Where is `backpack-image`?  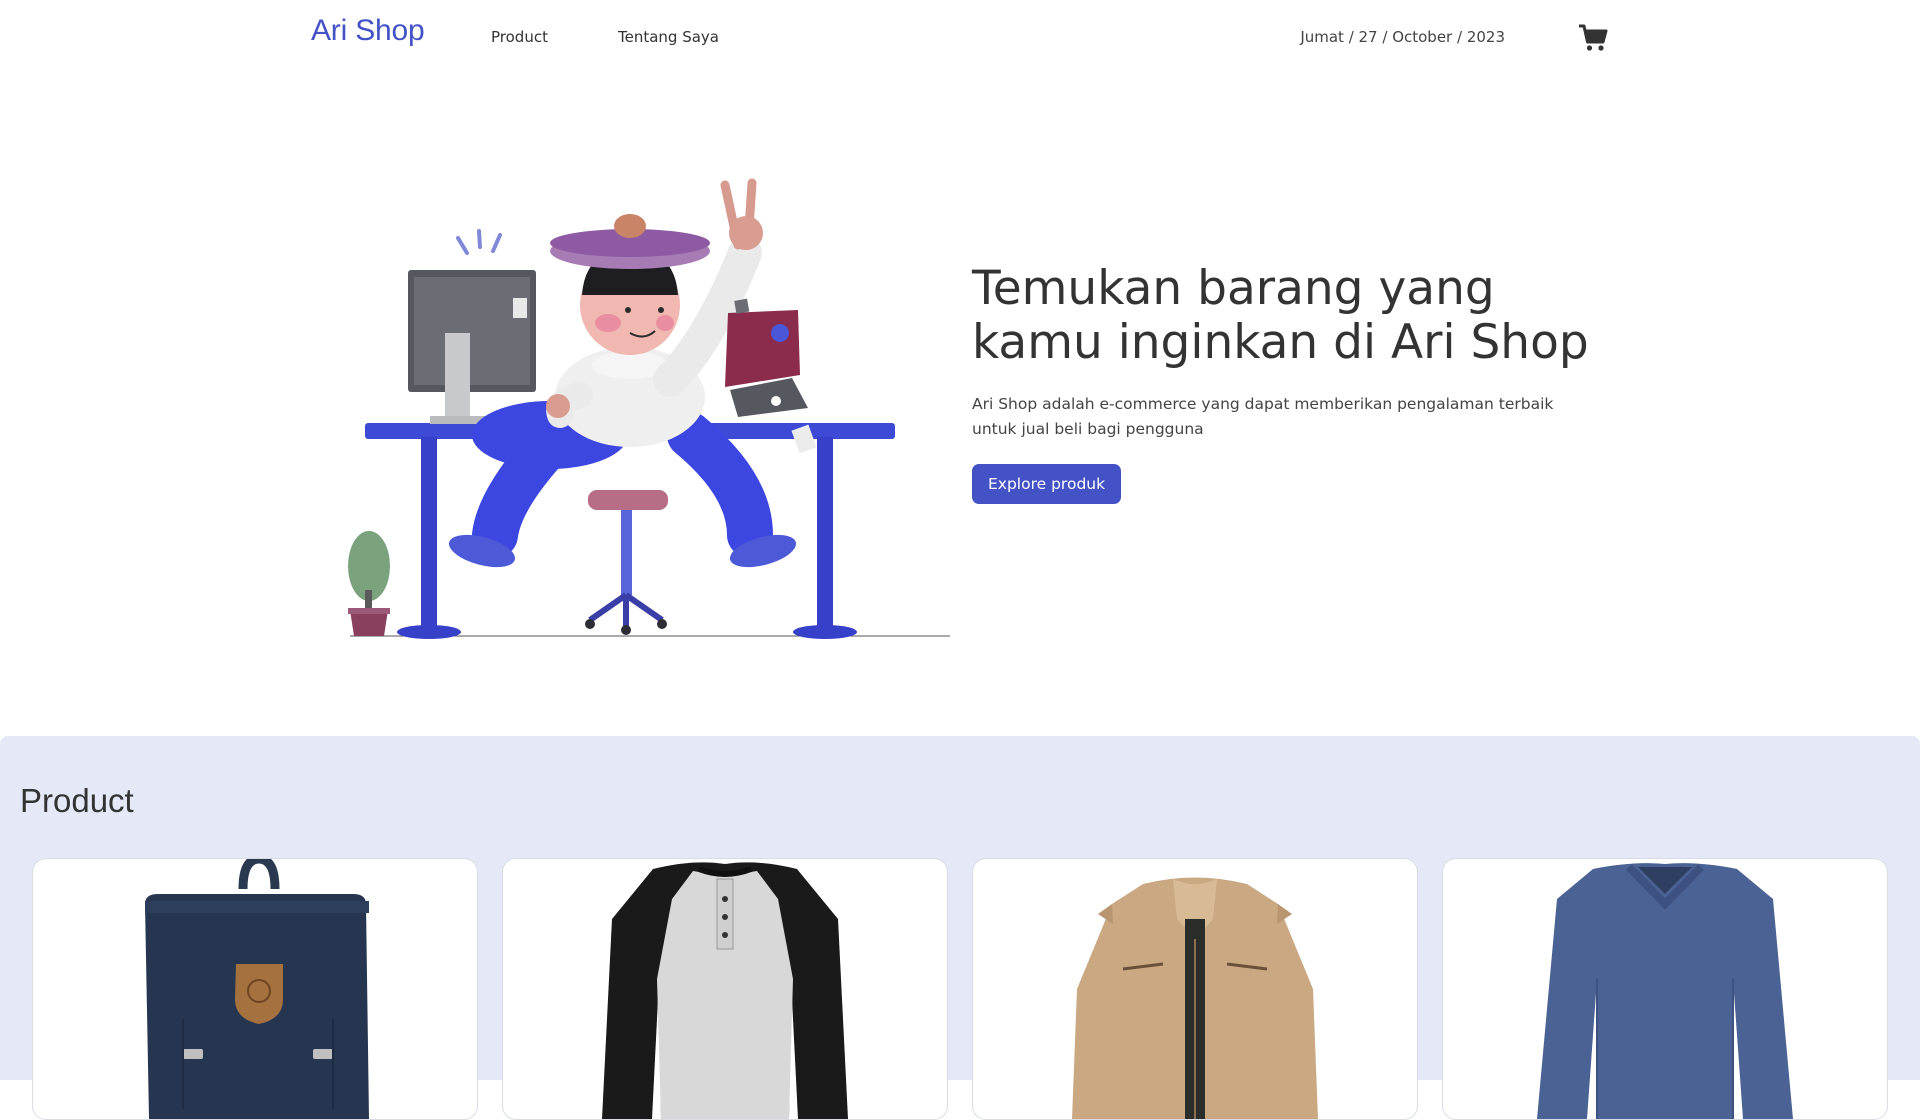
backpack-image is located at coordinates (257, 989).